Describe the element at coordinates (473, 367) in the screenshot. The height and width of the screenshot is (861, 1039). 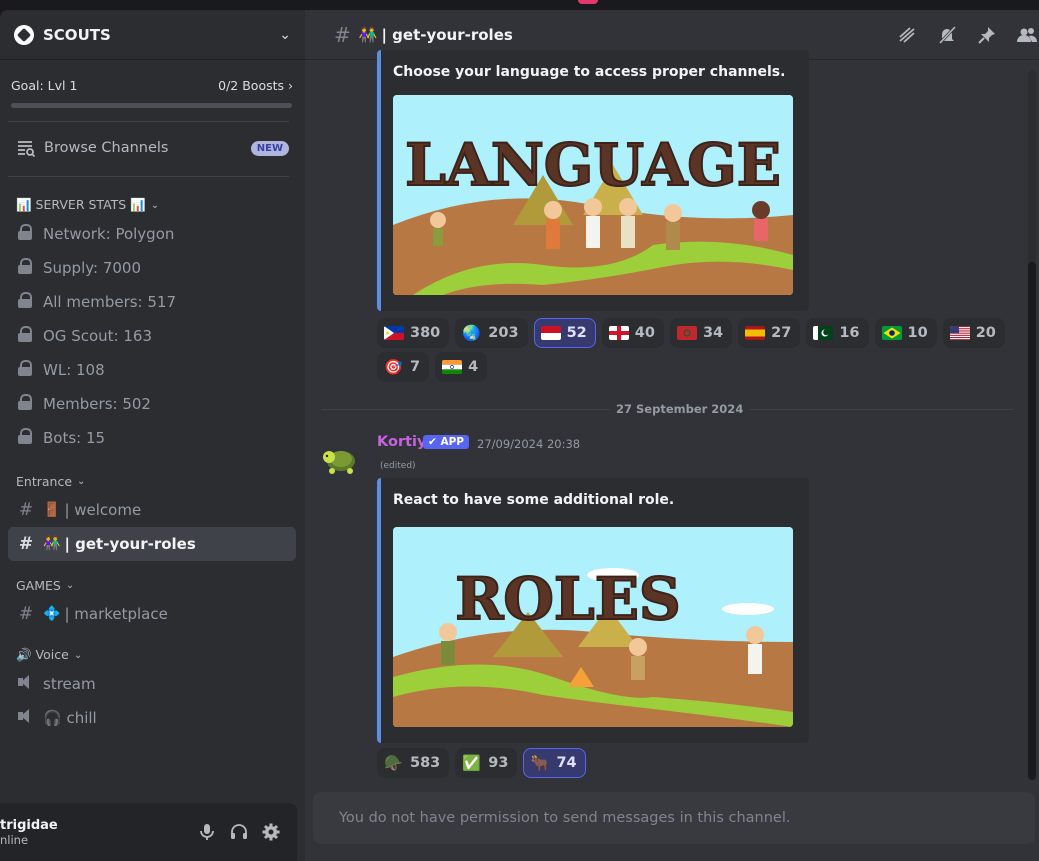
I see `reaction-count: 4` at that location.